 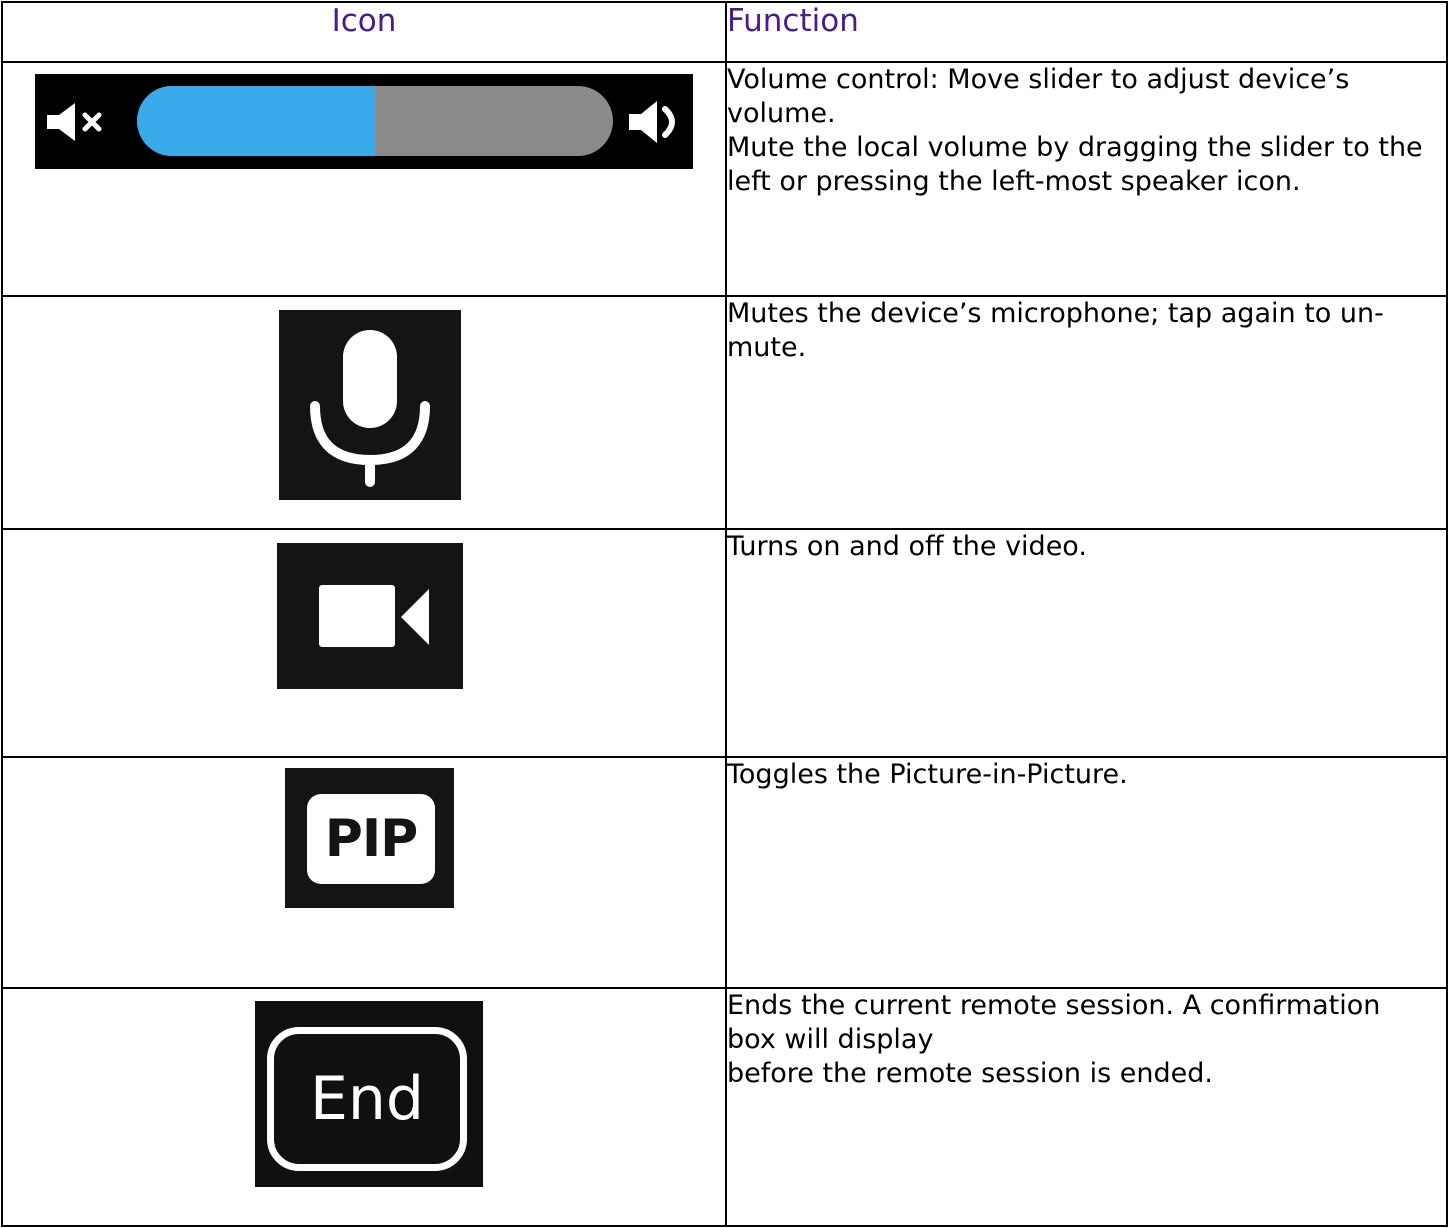 I want to click on function-text-line: Turns on and off the video., so click(x=907, y=546).